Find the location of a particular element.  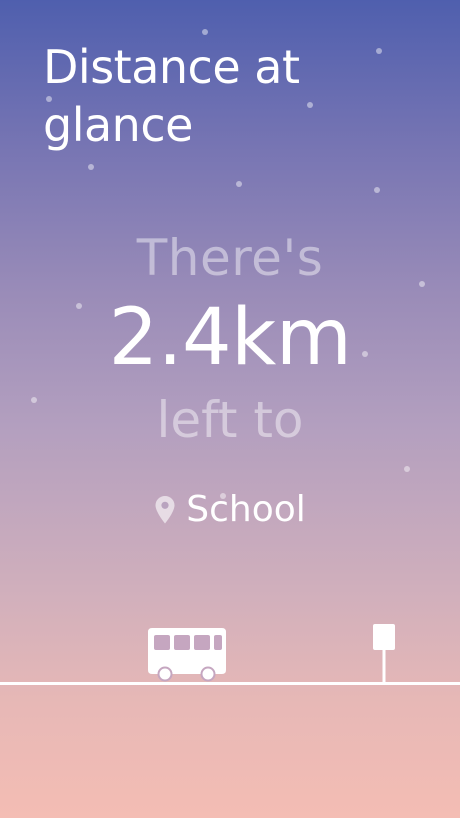

destination: School is located at coordinates (230, 510).